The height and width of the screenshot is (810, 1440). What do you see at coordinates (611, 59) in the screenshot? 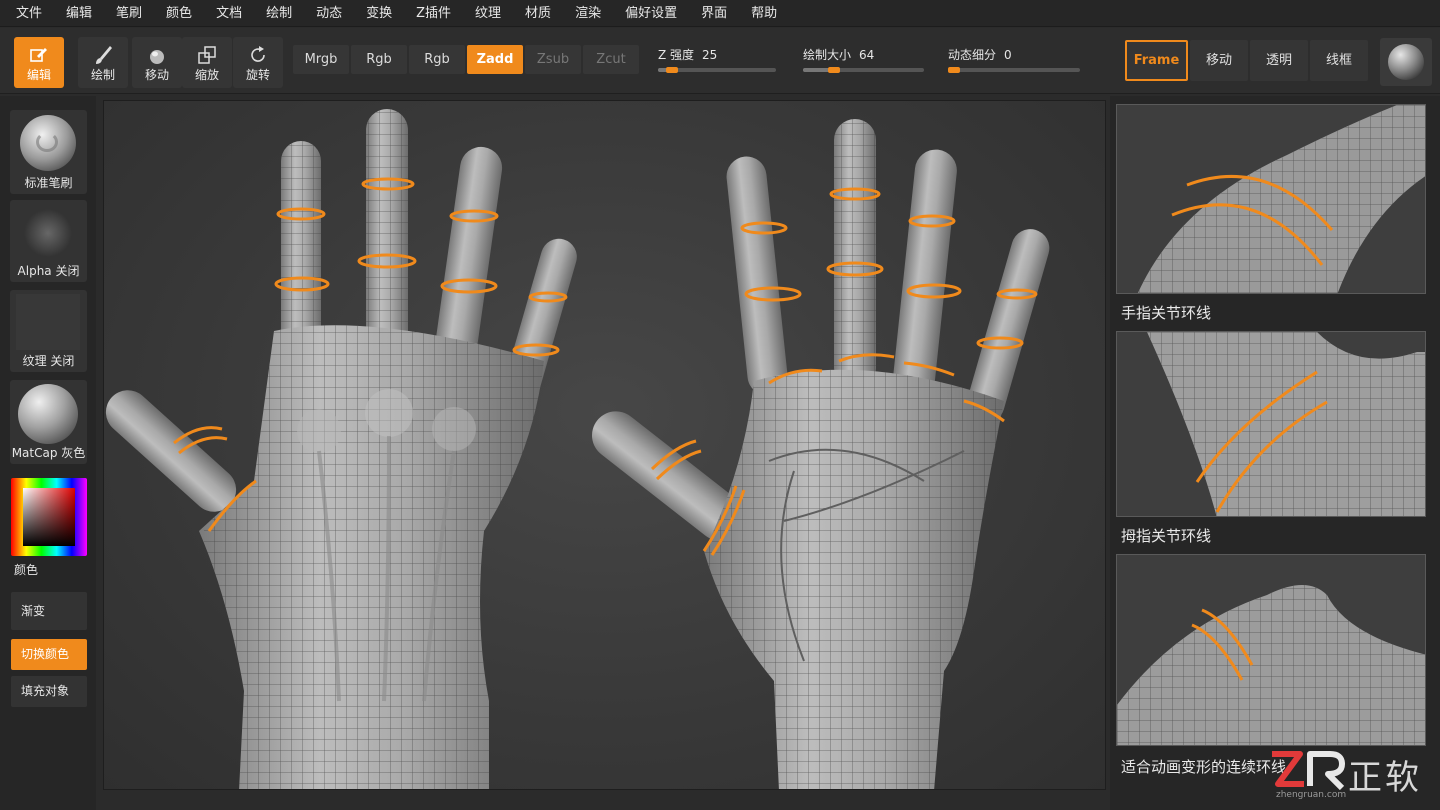
I see `zcut-button: Zcut` at bounding box center [611, 59].